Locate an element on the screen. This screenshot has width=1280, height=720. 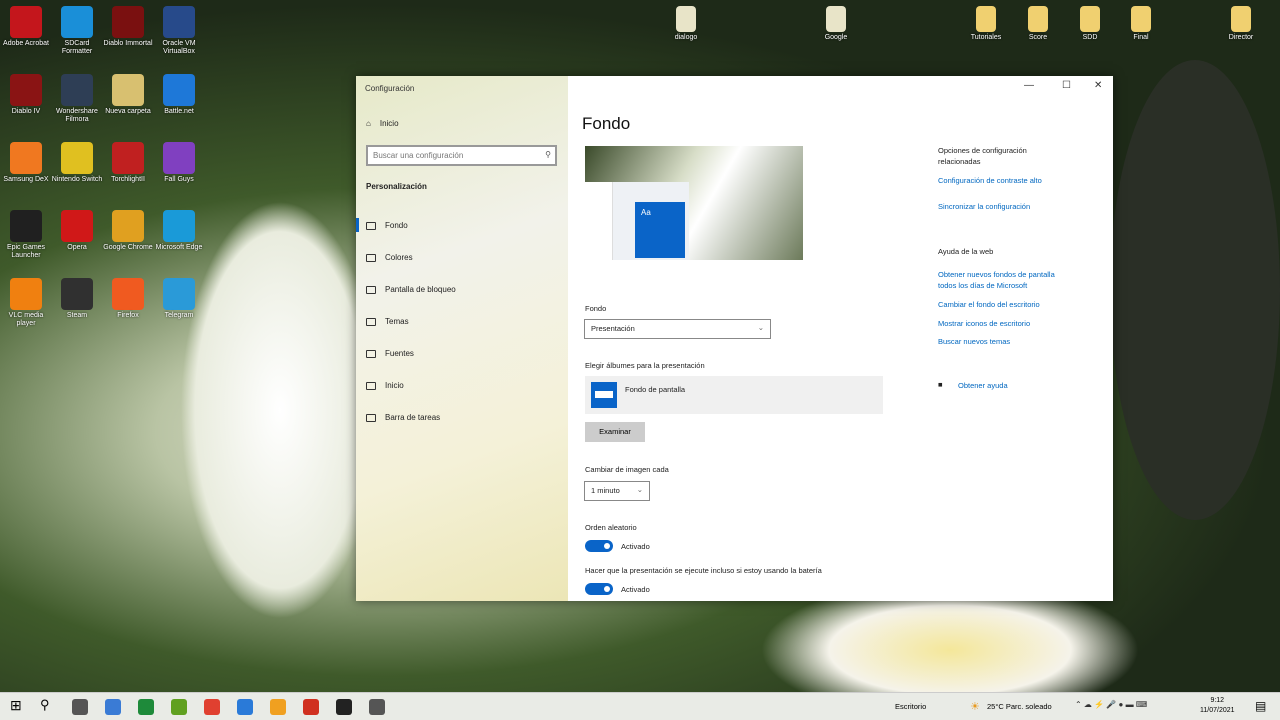
desktop-icon: VLC media player is located at coordinates (26, 303).